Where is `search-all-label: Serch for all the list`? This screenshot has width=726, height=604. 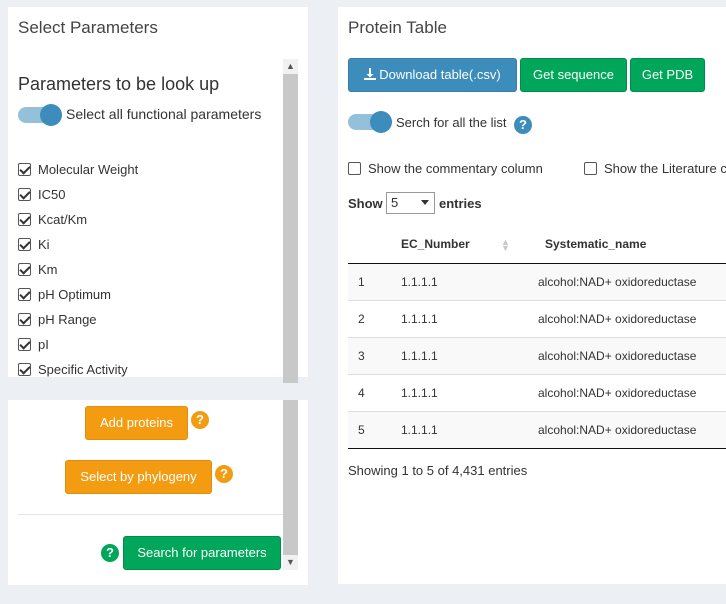 search-all-label: Serch for all the list is located at coordinates (451, 122).